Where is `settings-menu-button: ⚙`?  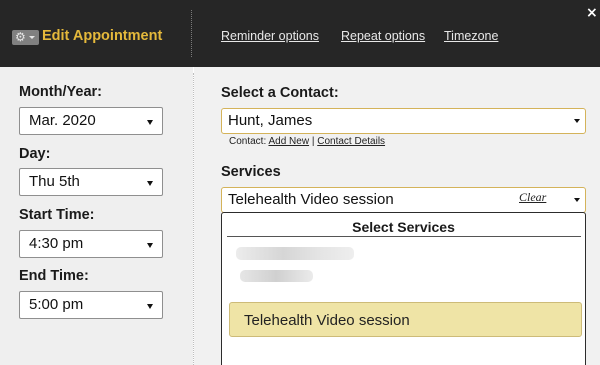
settings-menu-button: ⚙ is located at coordinates (25, 37).